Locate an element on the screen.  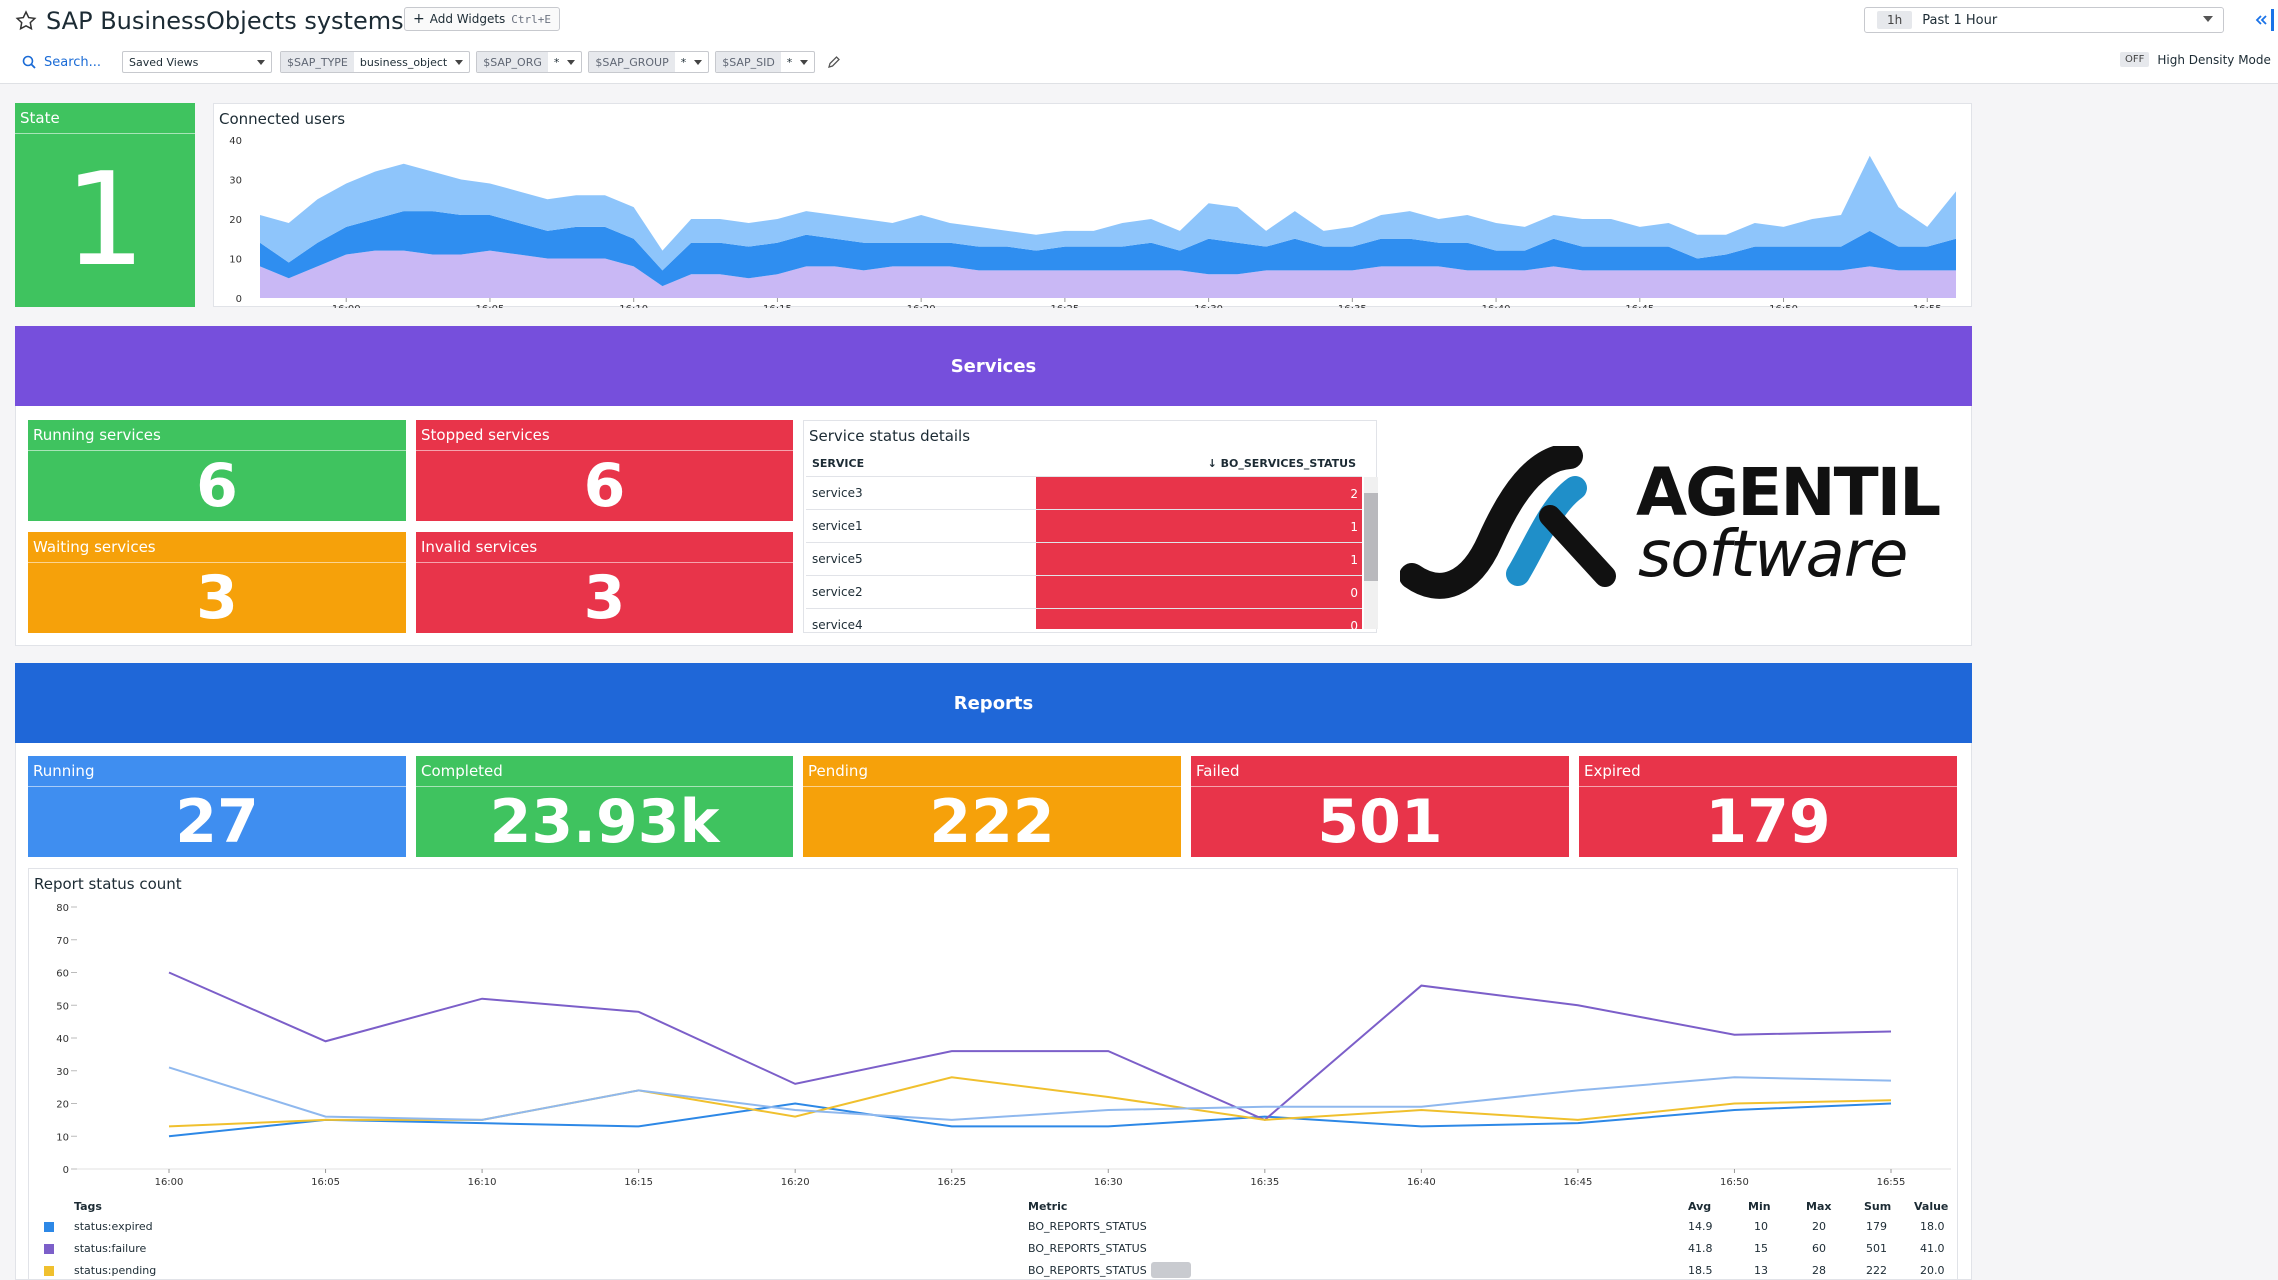
legend-swatch is located at coordinates (49, 1271).